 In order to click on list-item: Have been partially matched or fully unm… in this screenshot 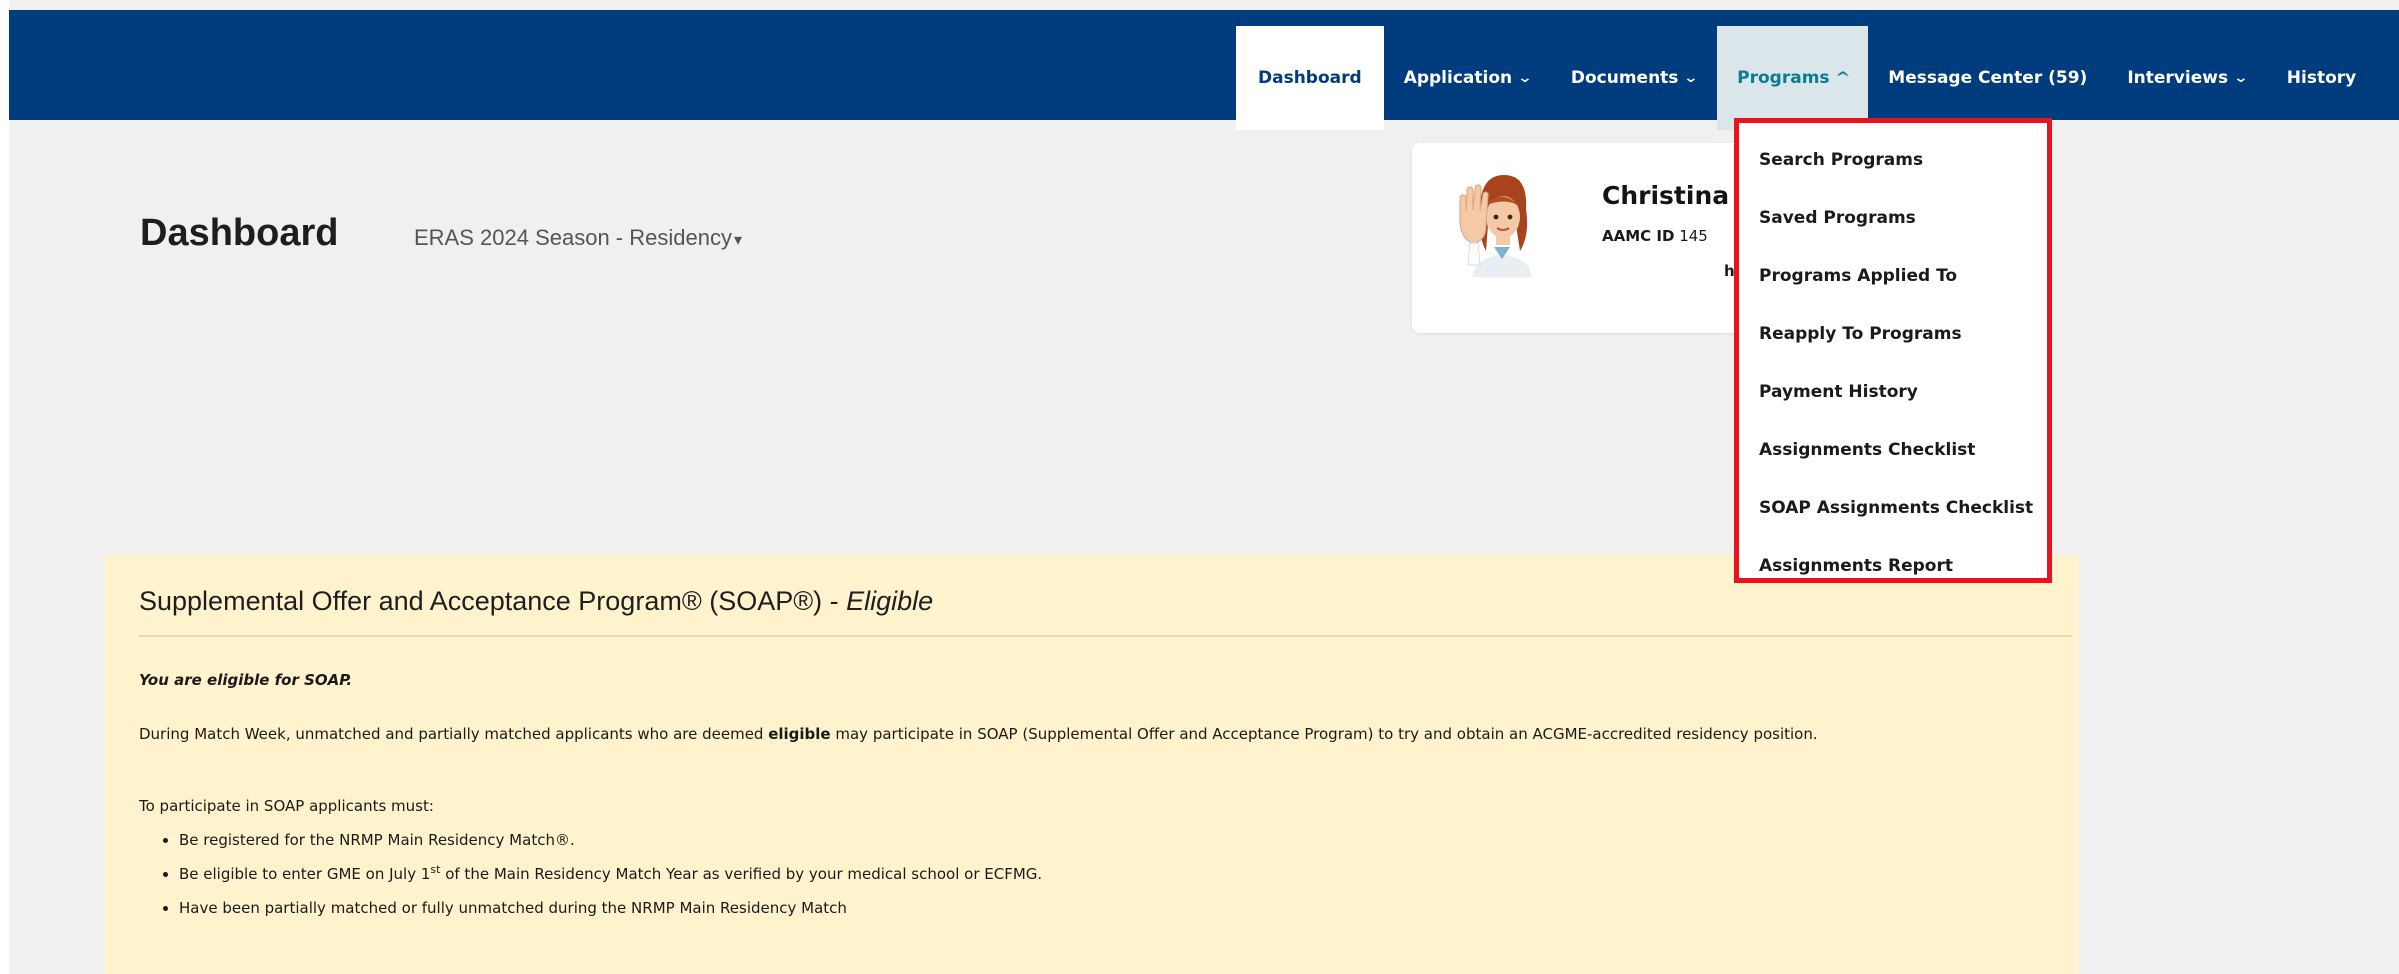, I will do `click(610, 908)`.